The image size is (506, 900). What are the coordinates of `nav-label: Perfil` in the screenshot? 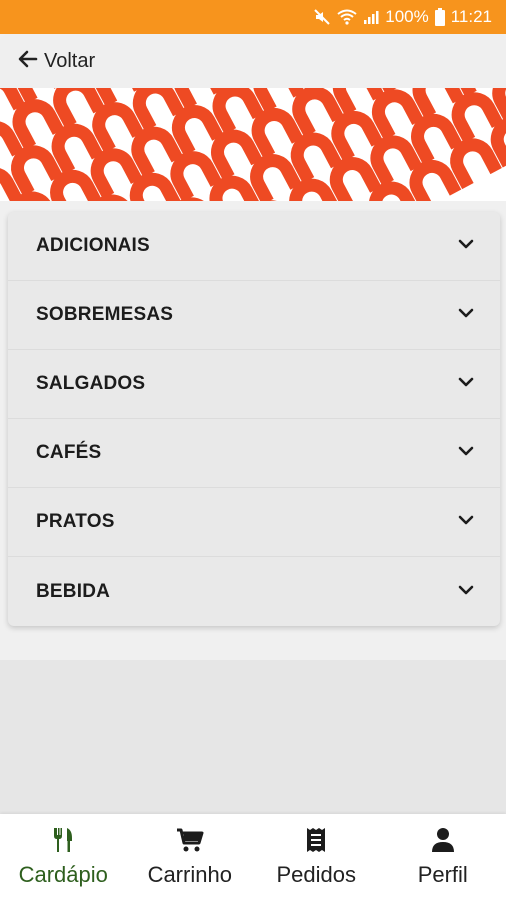 It's located at (442, 874).